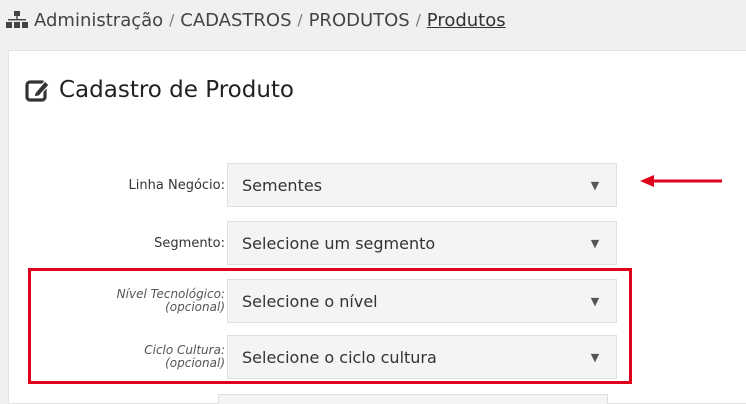  I want to click on field-linha-negocio: Linha Negócio: Sementes ▼, so click(315, 185).